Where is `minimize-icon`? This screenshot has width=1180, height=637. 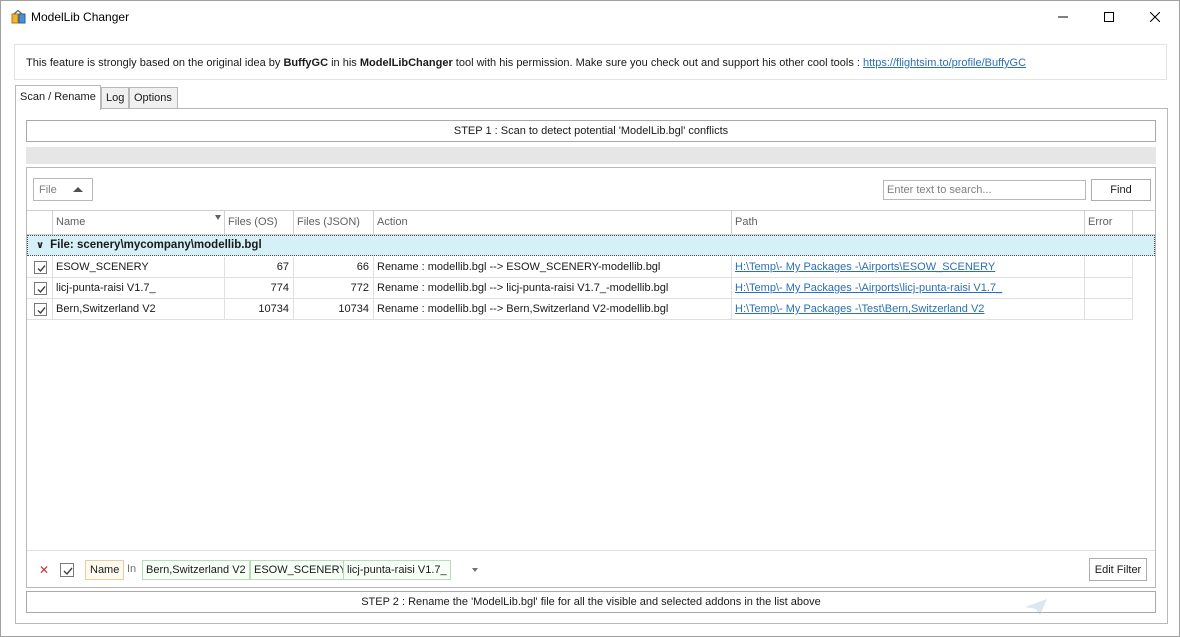 minimize-icon is located at coordinates (1063, 17).